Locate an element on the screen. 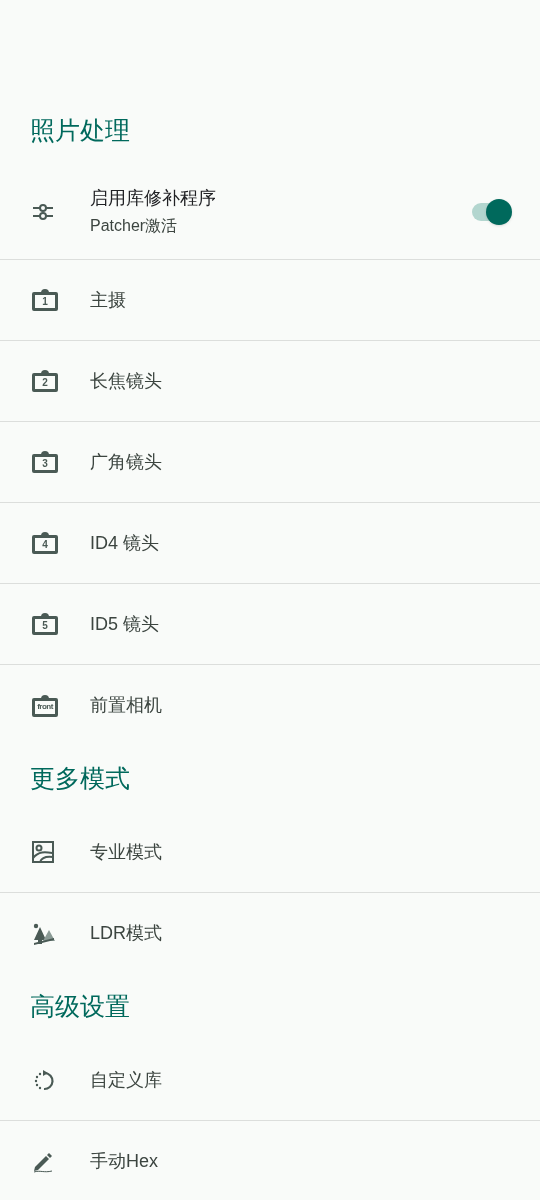 This screenshot has width=540, height=1200. settings-item: LDR模式 is located at coordinates (270, 933).